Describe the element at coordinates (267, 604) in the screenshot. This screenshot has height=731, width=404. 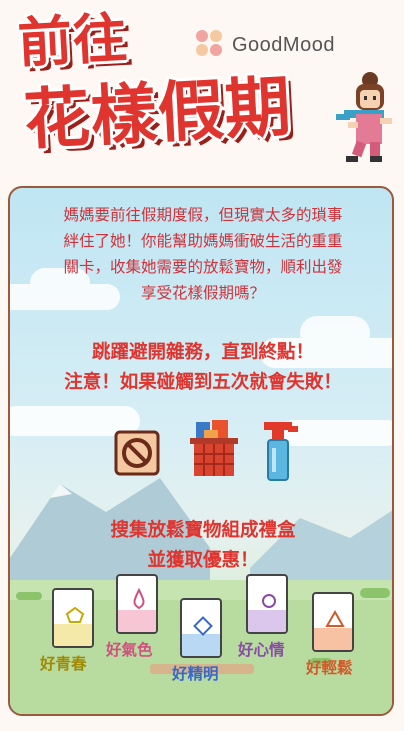
I see `treasure-card-mood` at that location.